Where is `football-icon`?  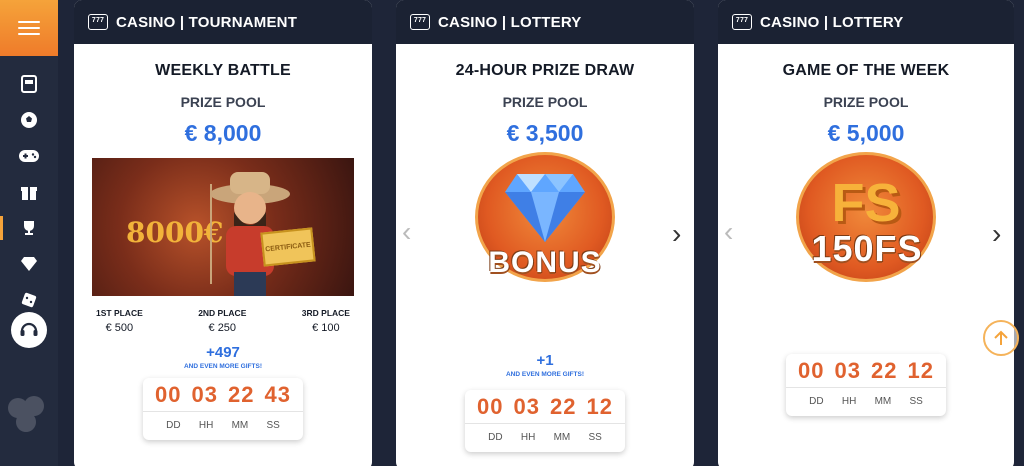 football-icon is located at coordinates (29, 120).